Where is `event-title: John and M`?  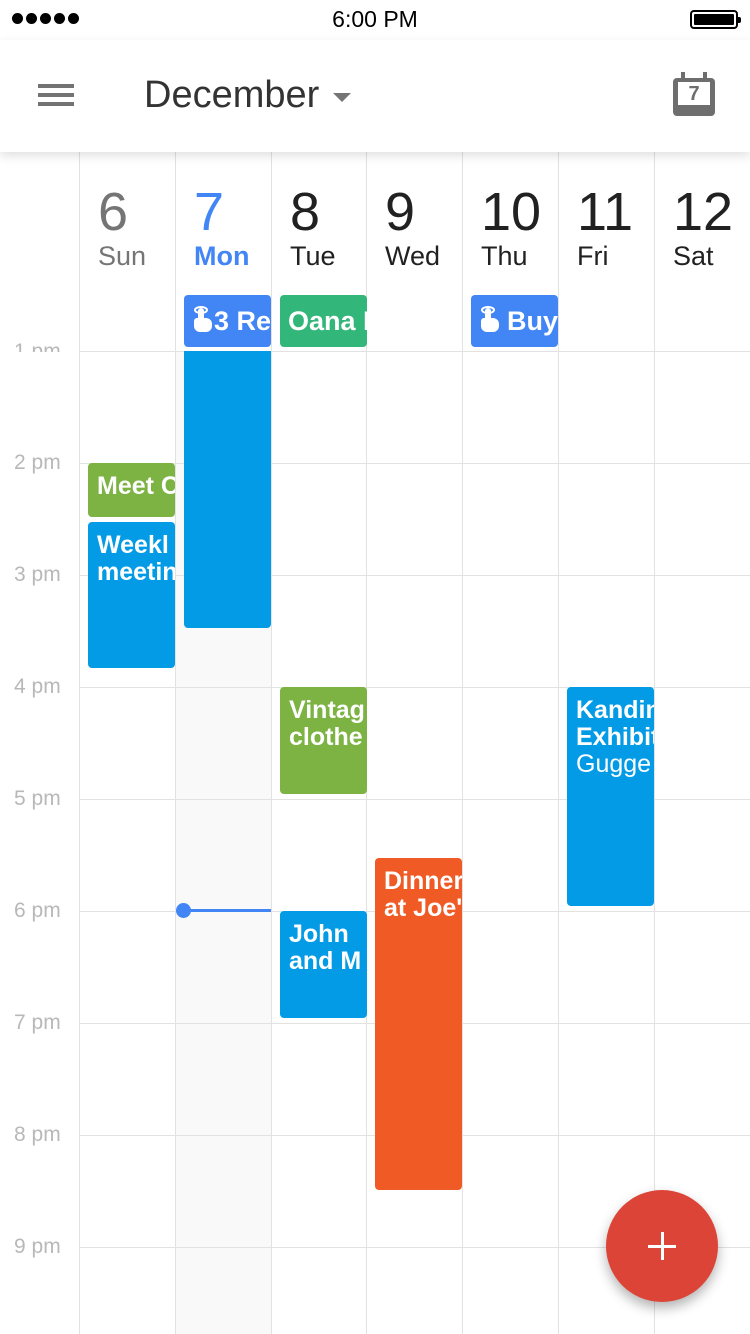
event-title: John and M is located at coordinates (325, 947).